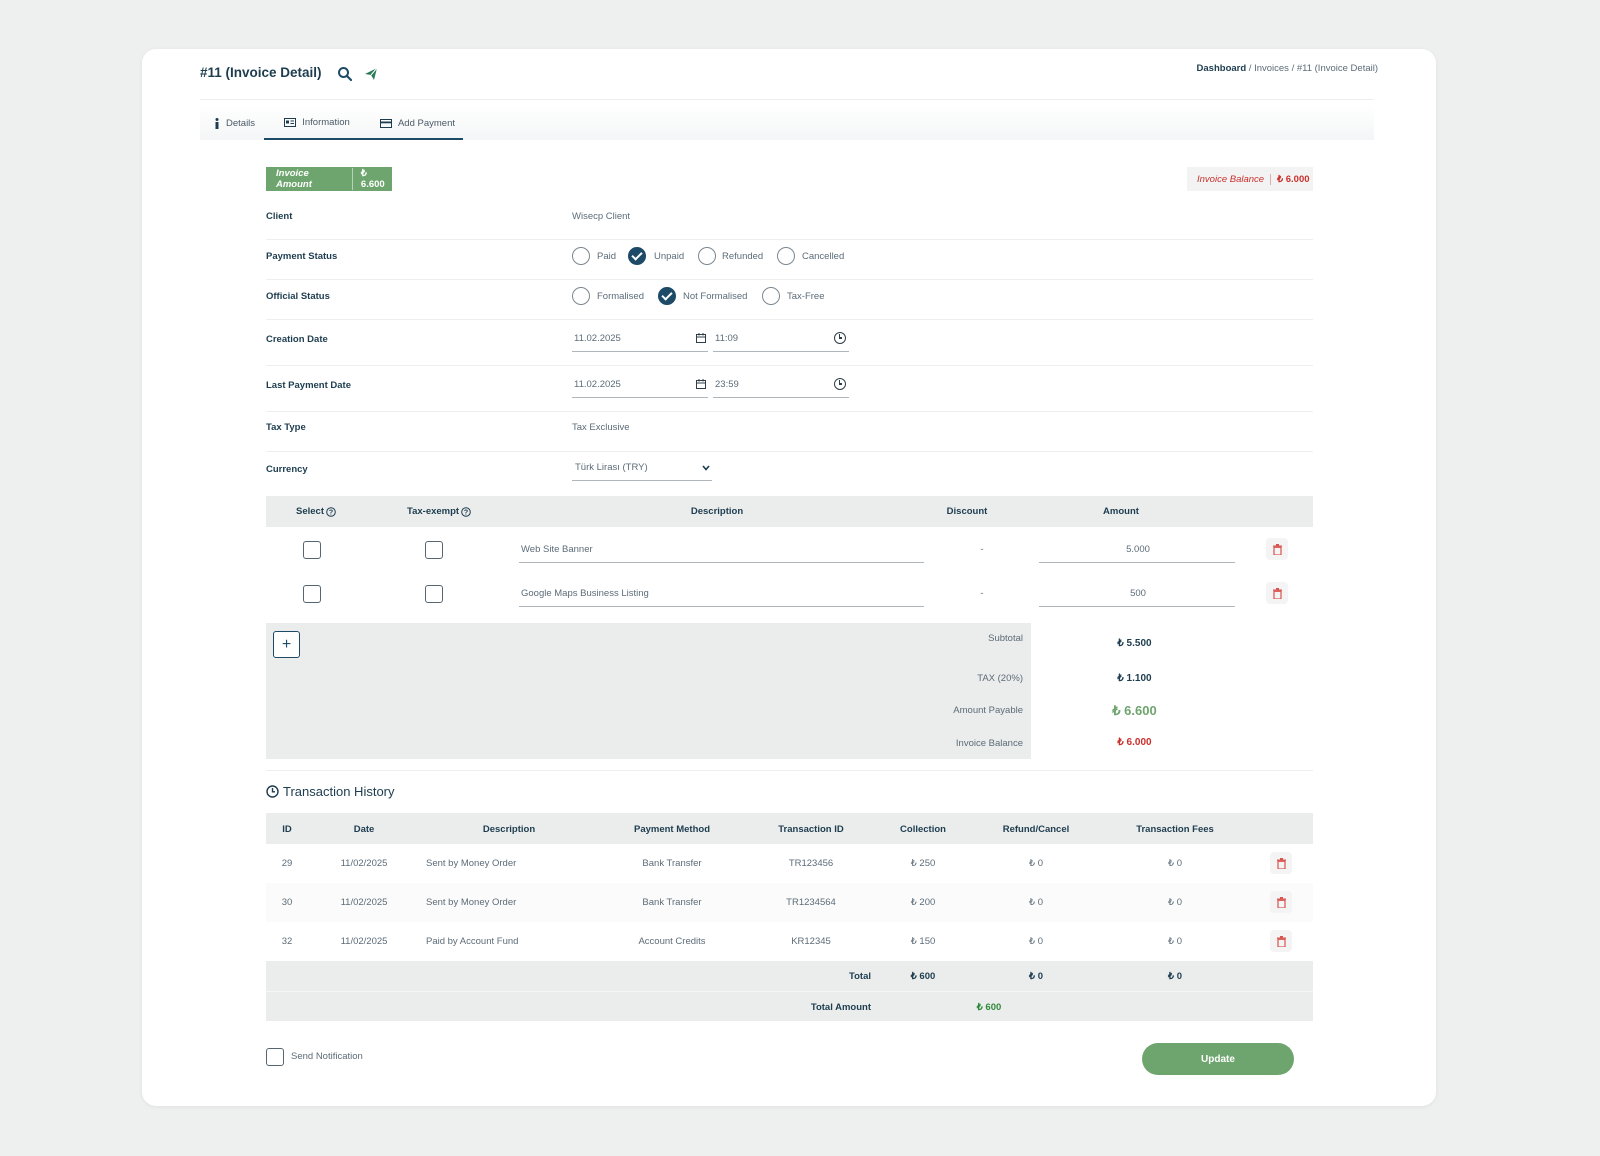  Describe the element at coordinates (707, 256) in the screenshot. I see `radio-refunded` at that location.